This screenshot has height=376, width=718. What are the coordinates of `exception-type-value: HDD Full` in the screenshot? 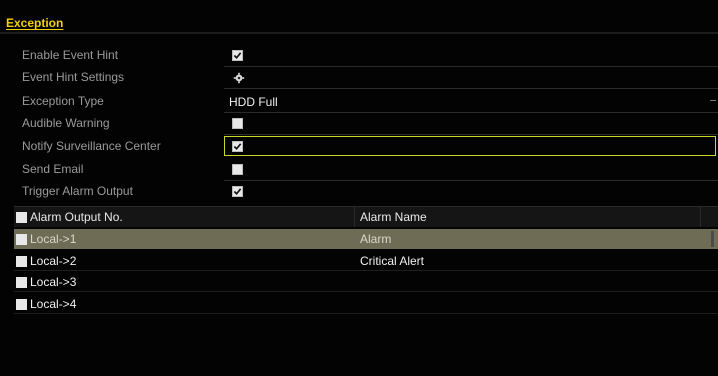 It's located at (253, 102).